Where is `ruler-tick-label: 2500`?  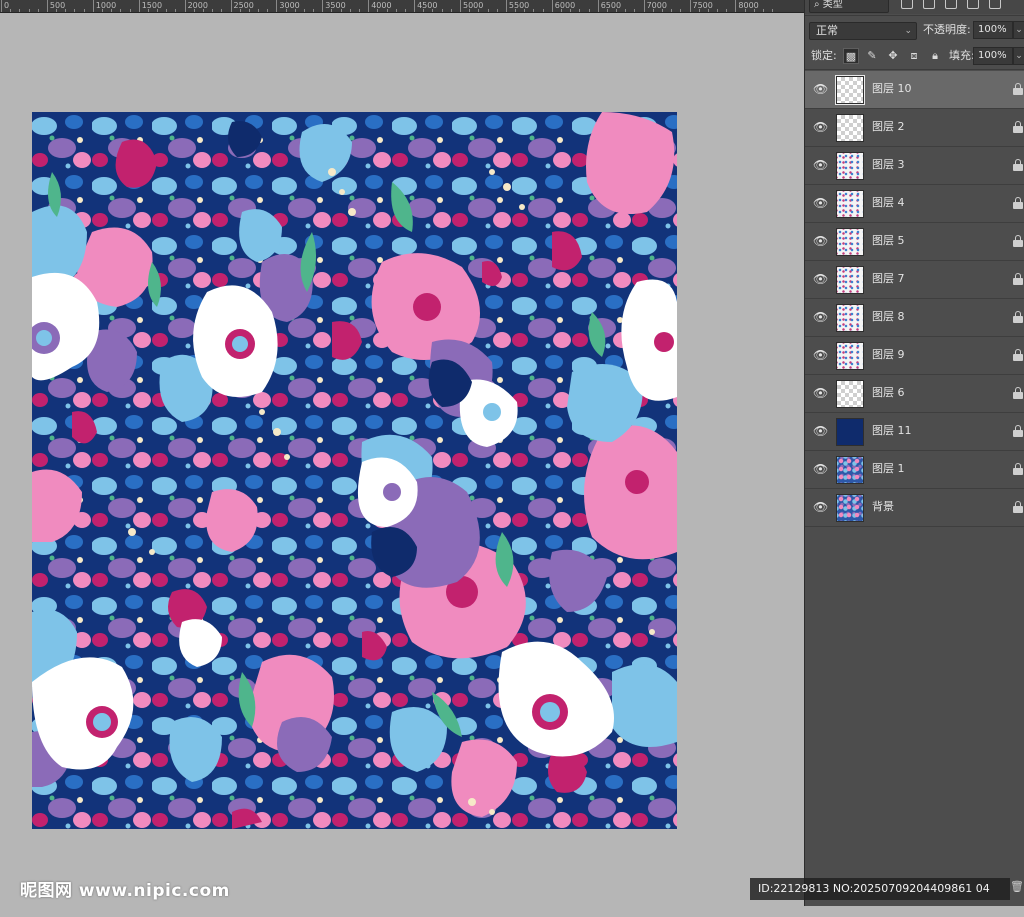
ruler-tick-label: 2500 is located at coordinates (243, 5).